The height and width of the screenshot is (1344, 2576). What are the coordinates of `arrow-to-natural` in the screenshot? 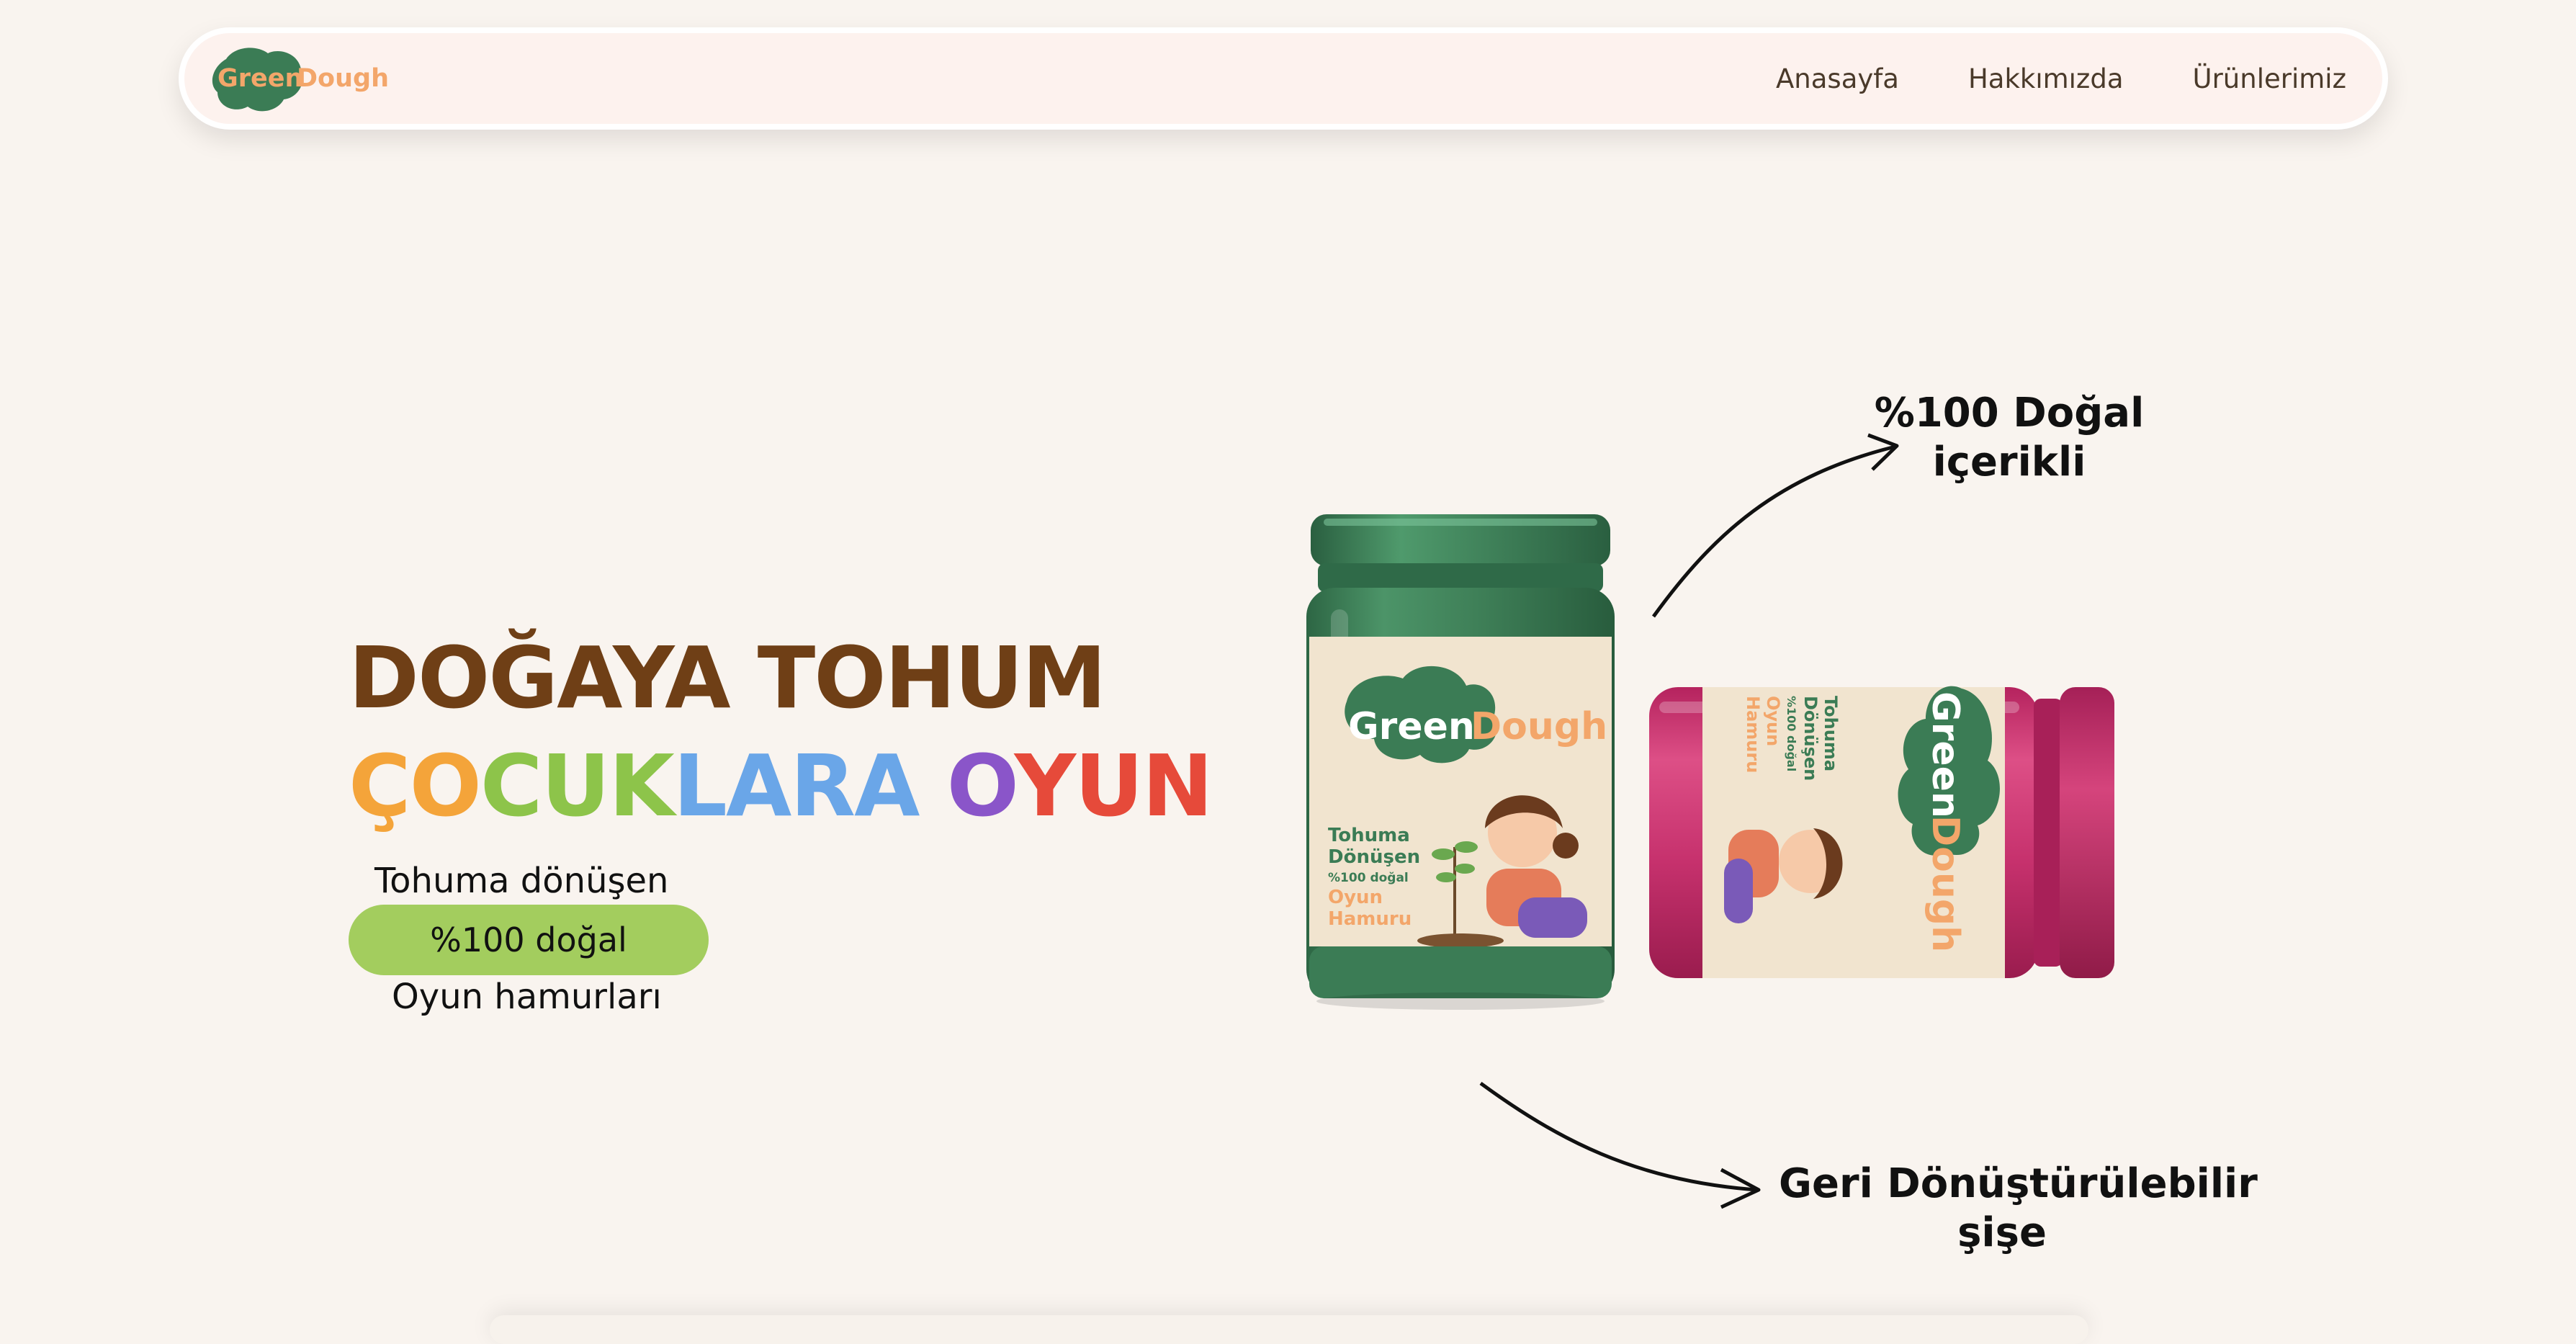 It's located at (1773, 531).